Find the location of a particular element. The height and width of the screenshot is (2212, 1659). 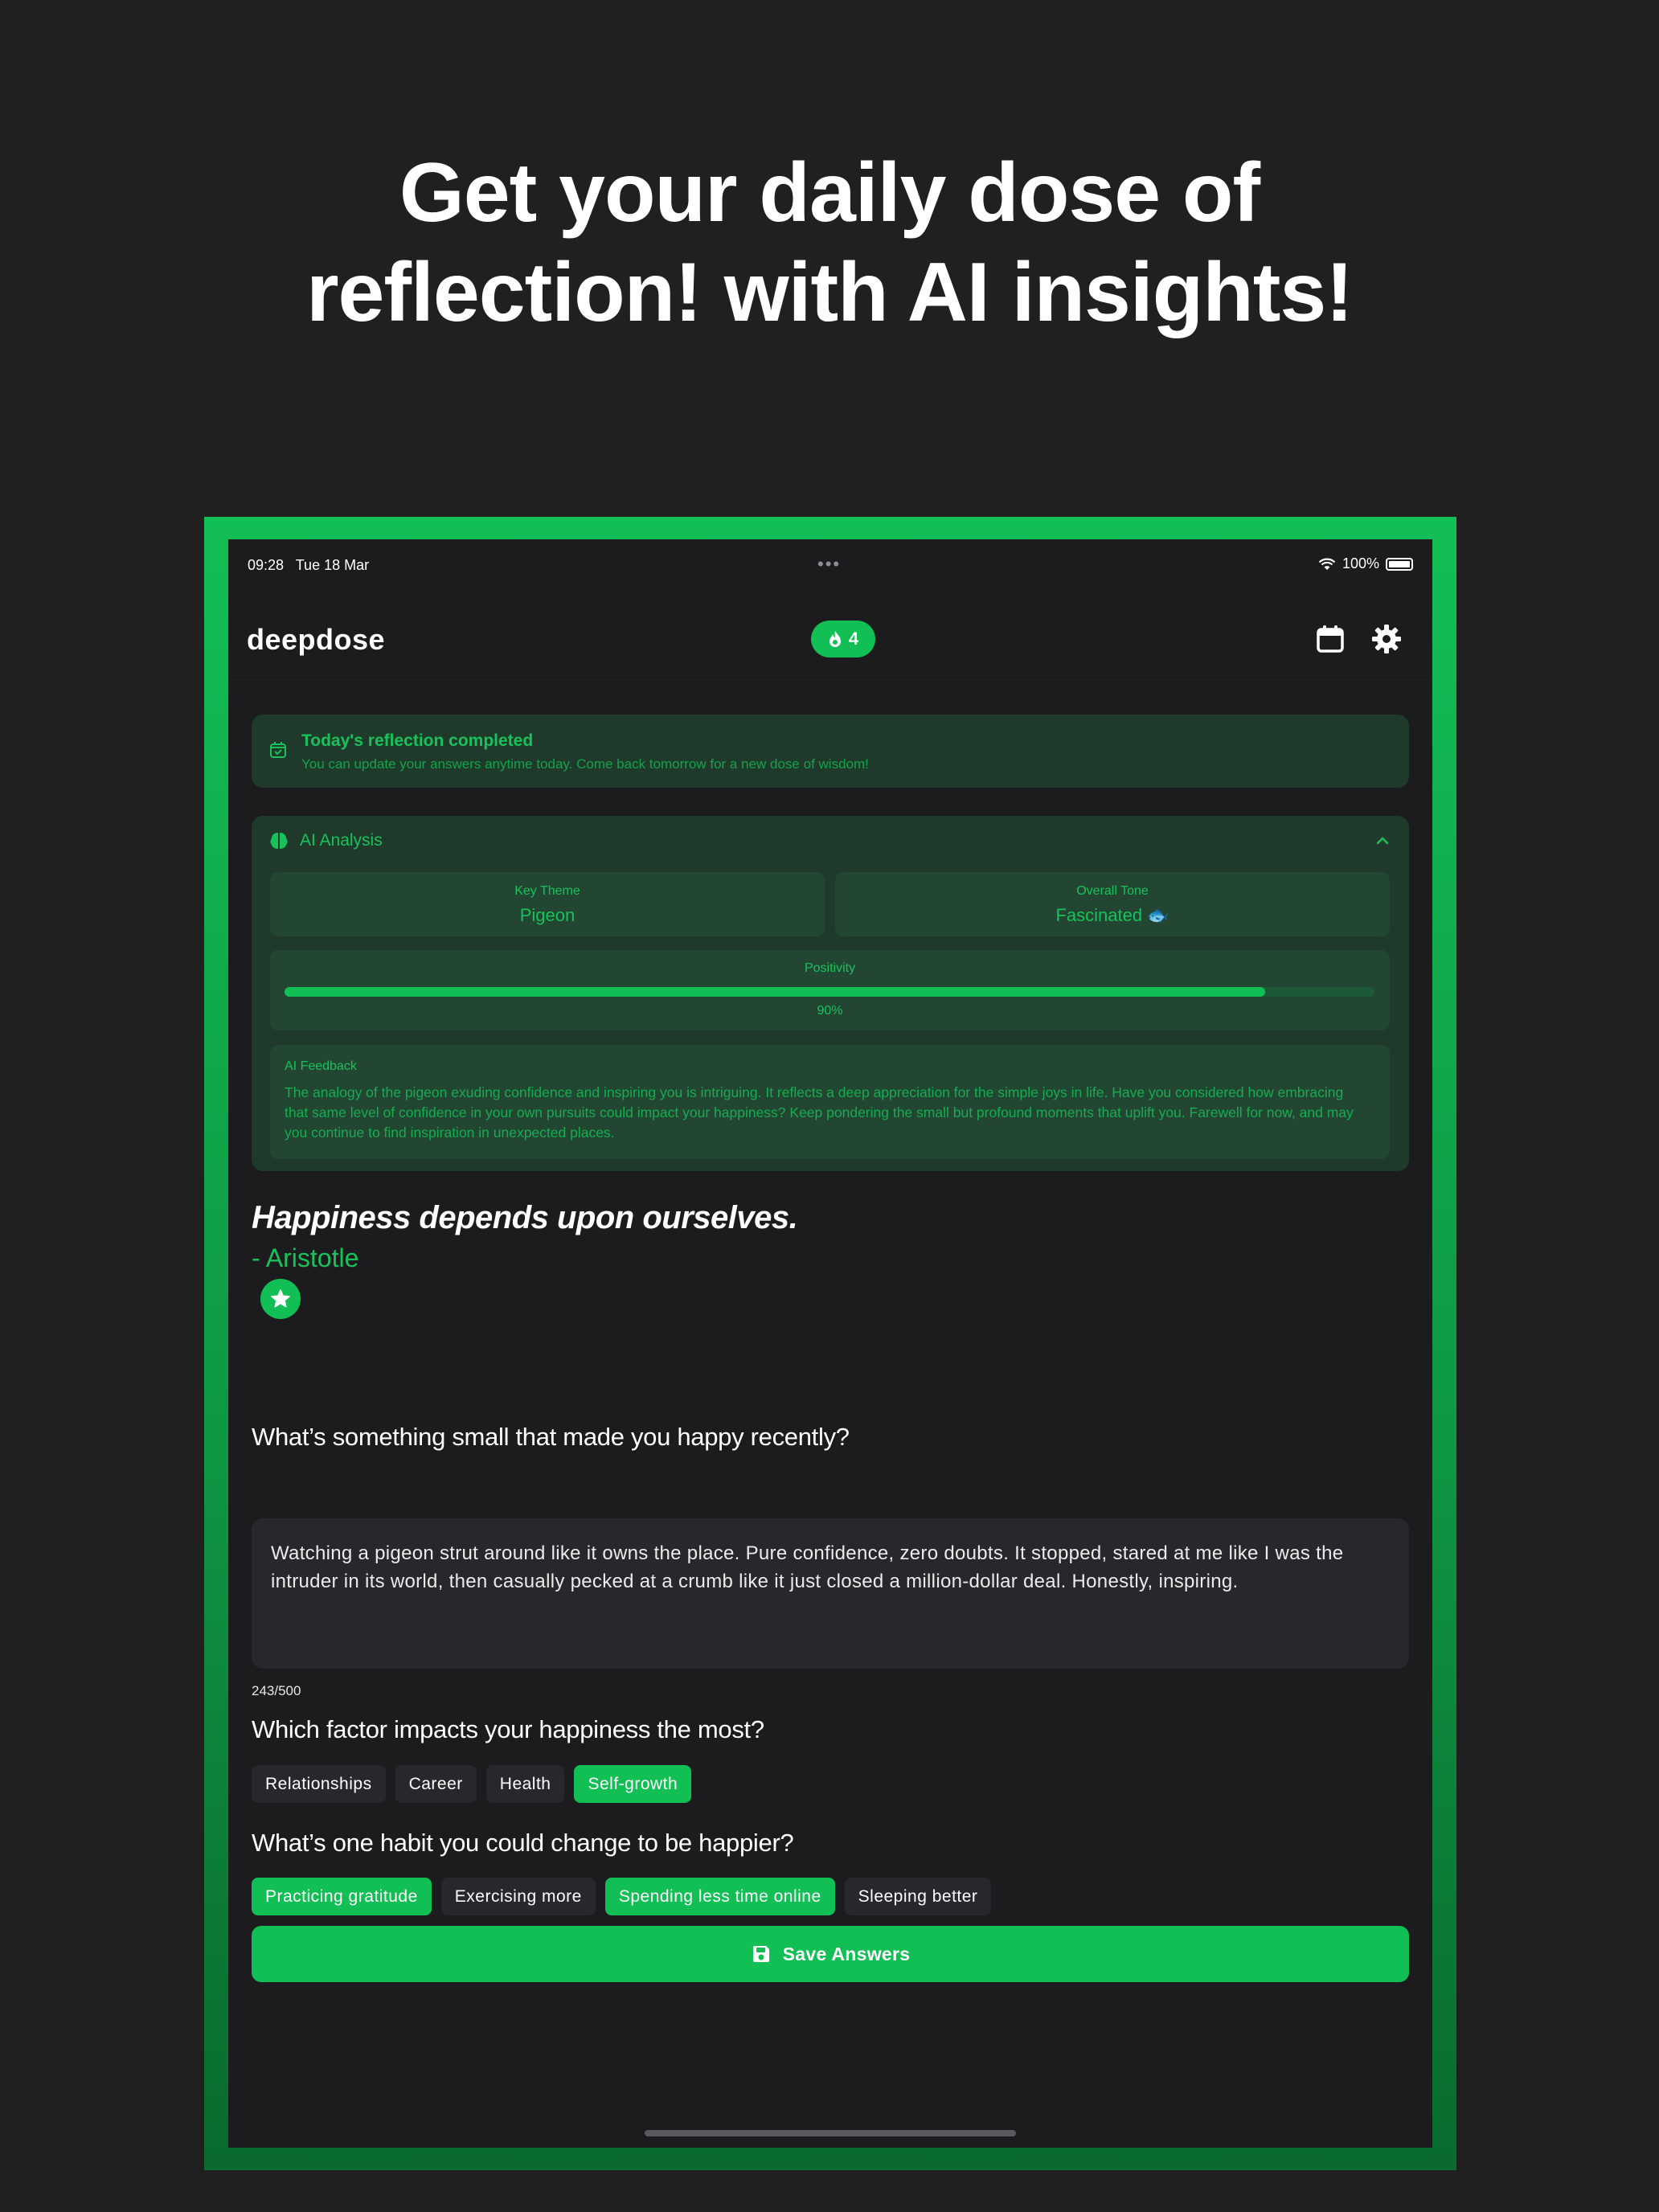

battery-icon is located at coordinates (1399, 564).